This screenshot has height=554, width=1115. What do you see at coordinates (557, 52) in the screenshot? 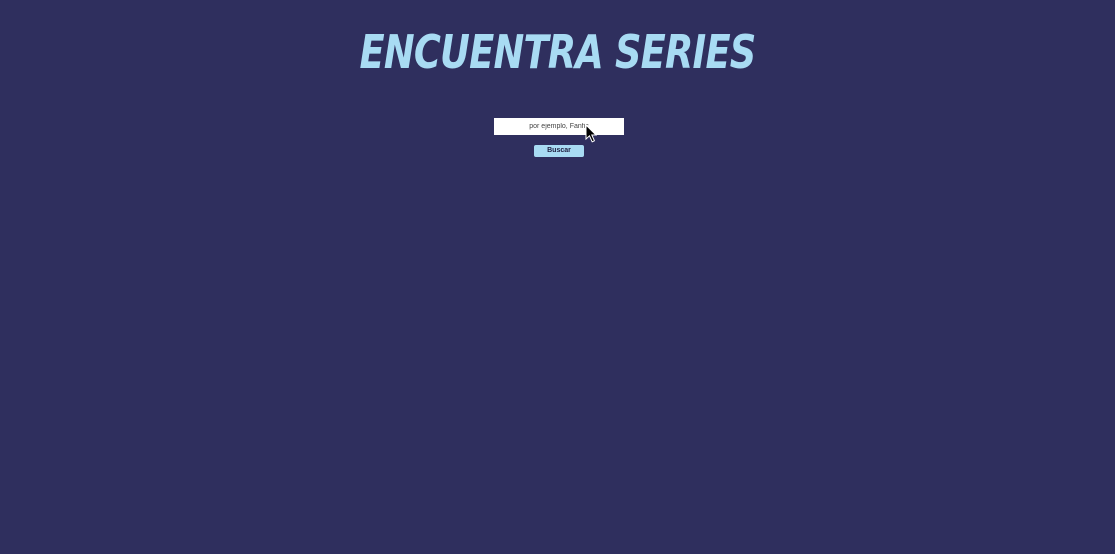
I see `page-title: Encuentra series` at bounding box center [557, 52].